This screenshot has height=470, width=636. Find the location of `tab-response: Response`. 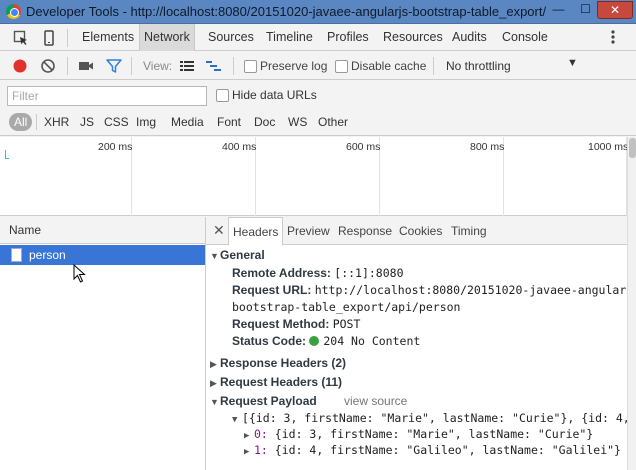

tab-response: Response is located at coordinates (365, 231).